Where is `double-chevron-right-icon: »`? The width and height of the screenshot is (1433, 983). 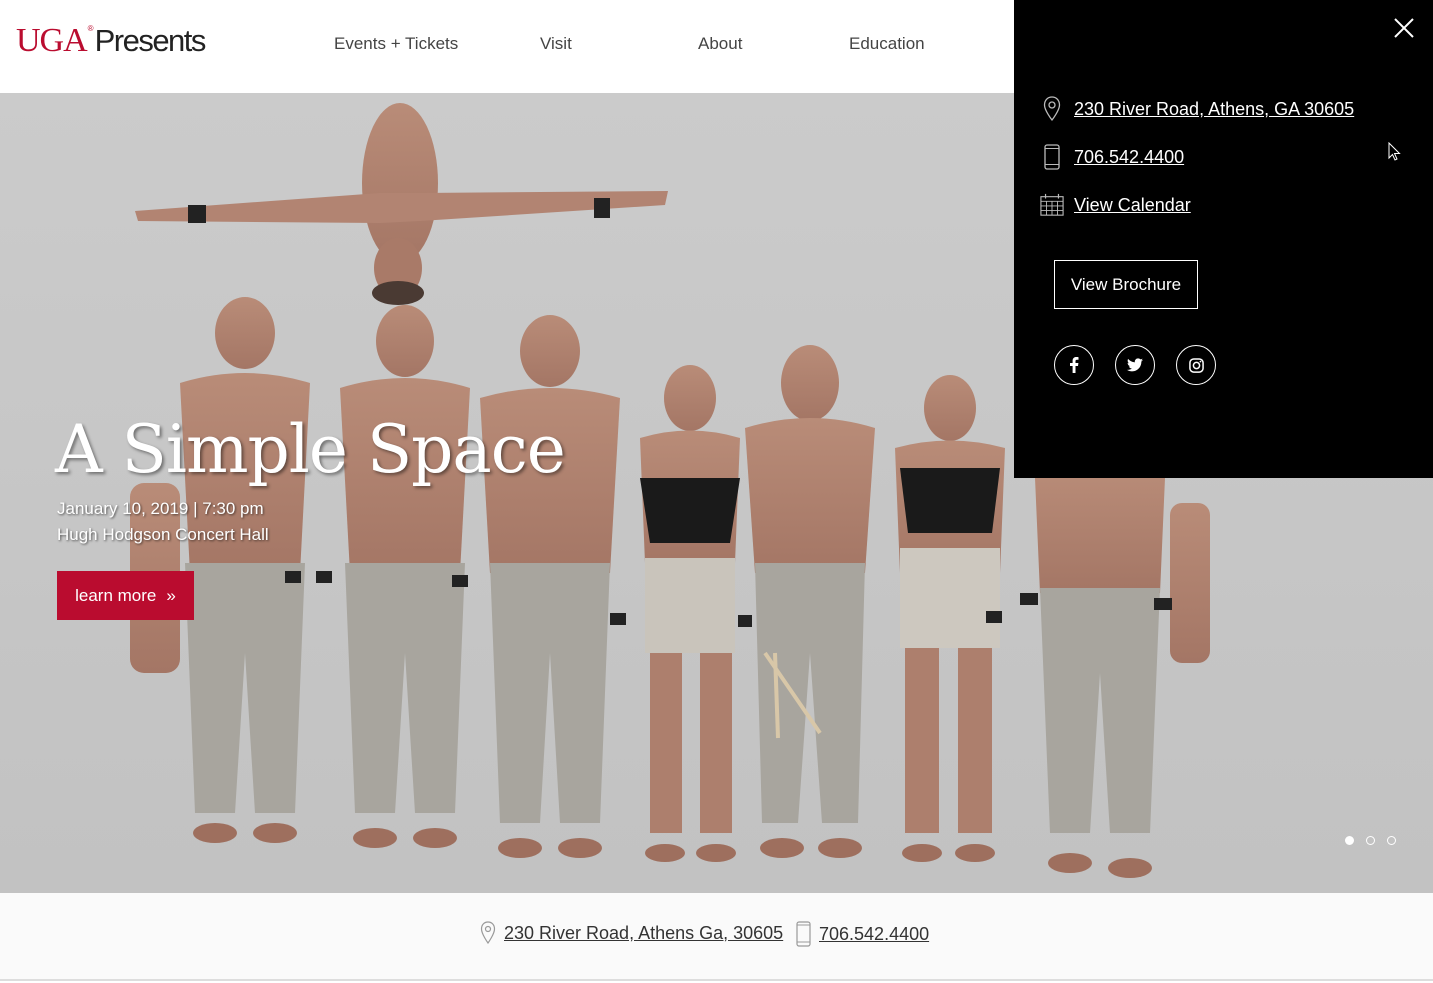 double-chevron-right-icon: » is located at coordinates (171, 595).